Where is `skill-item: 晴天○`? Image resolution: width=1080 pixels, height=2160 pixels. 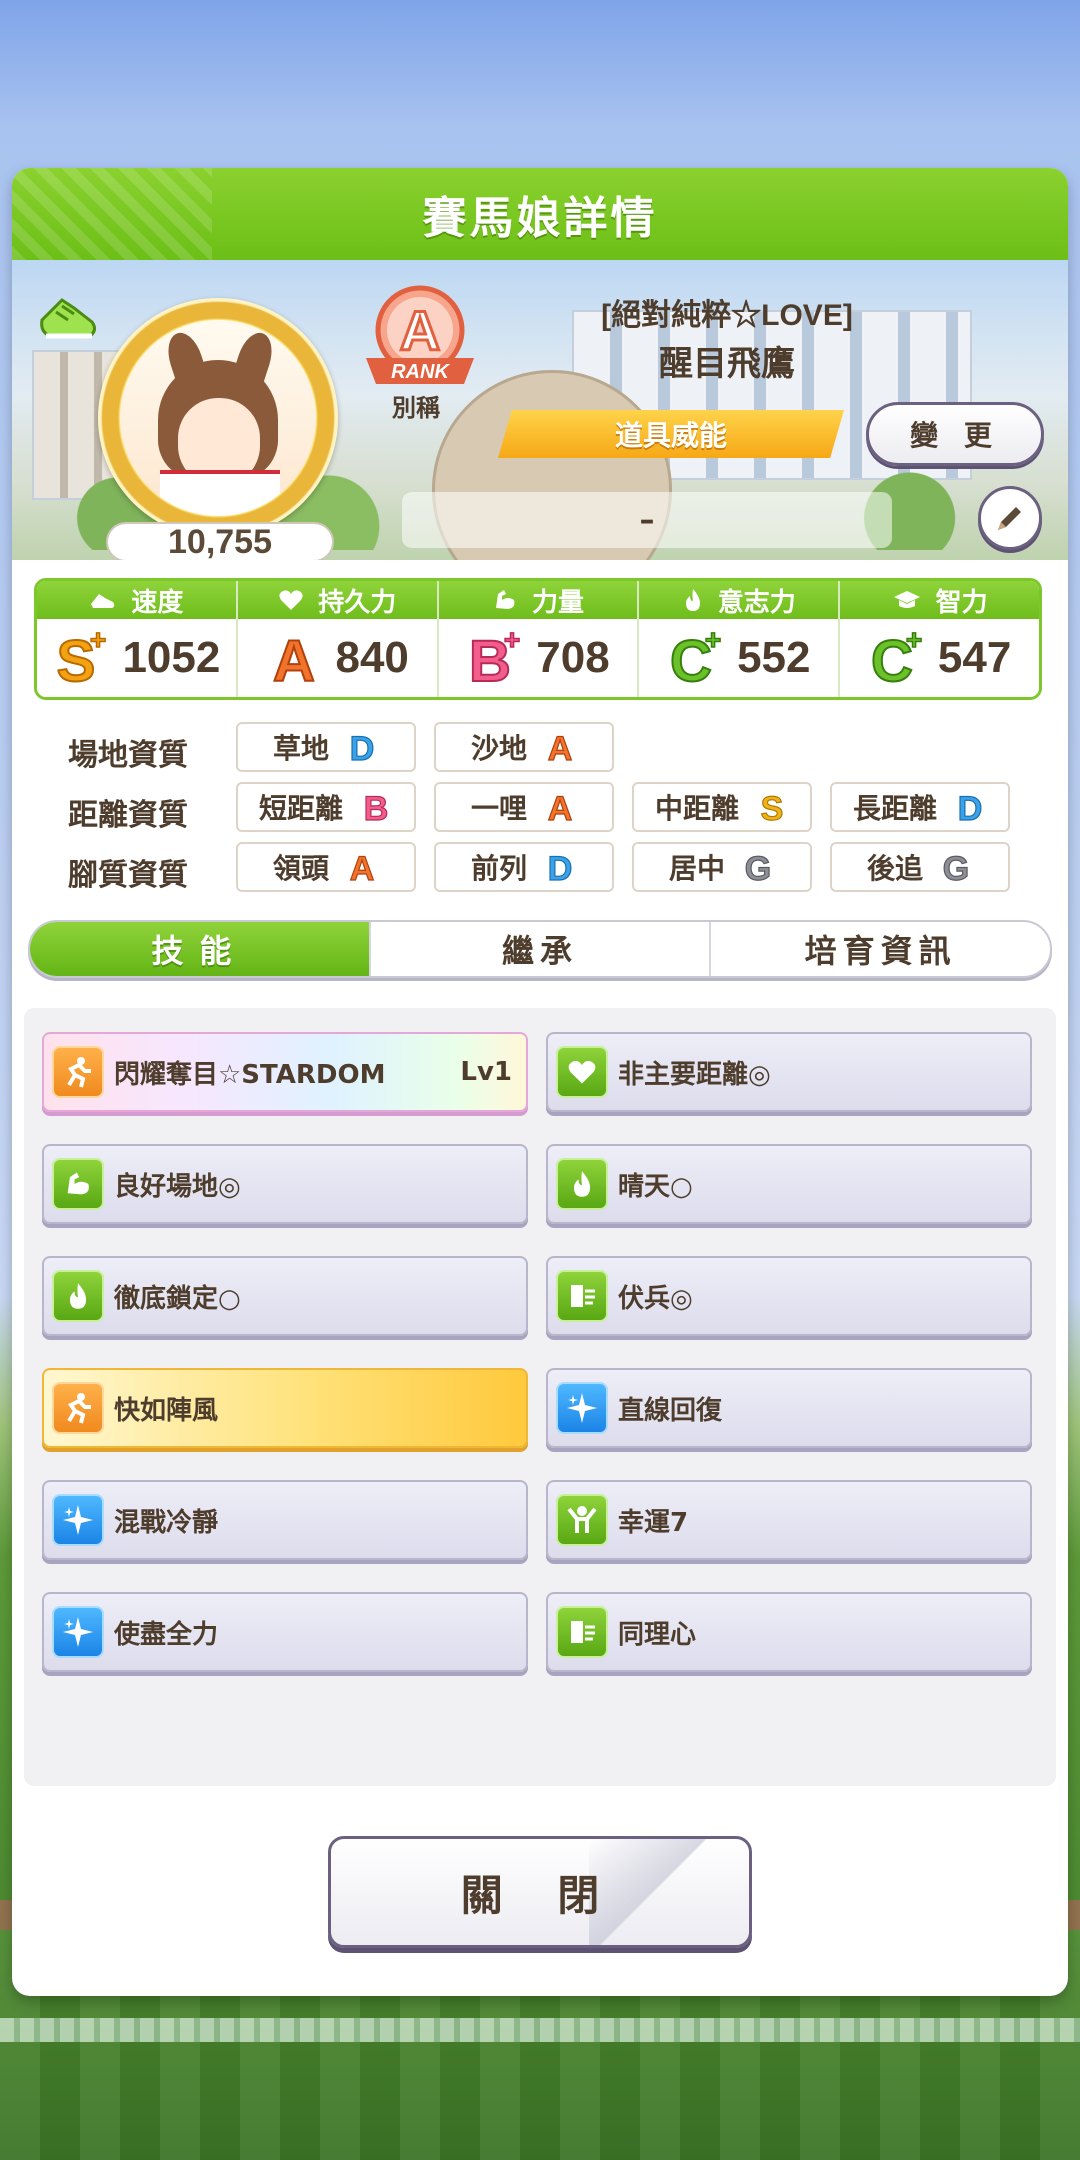
skill-item: 晴天○ is located at coordinates (789, 1184).